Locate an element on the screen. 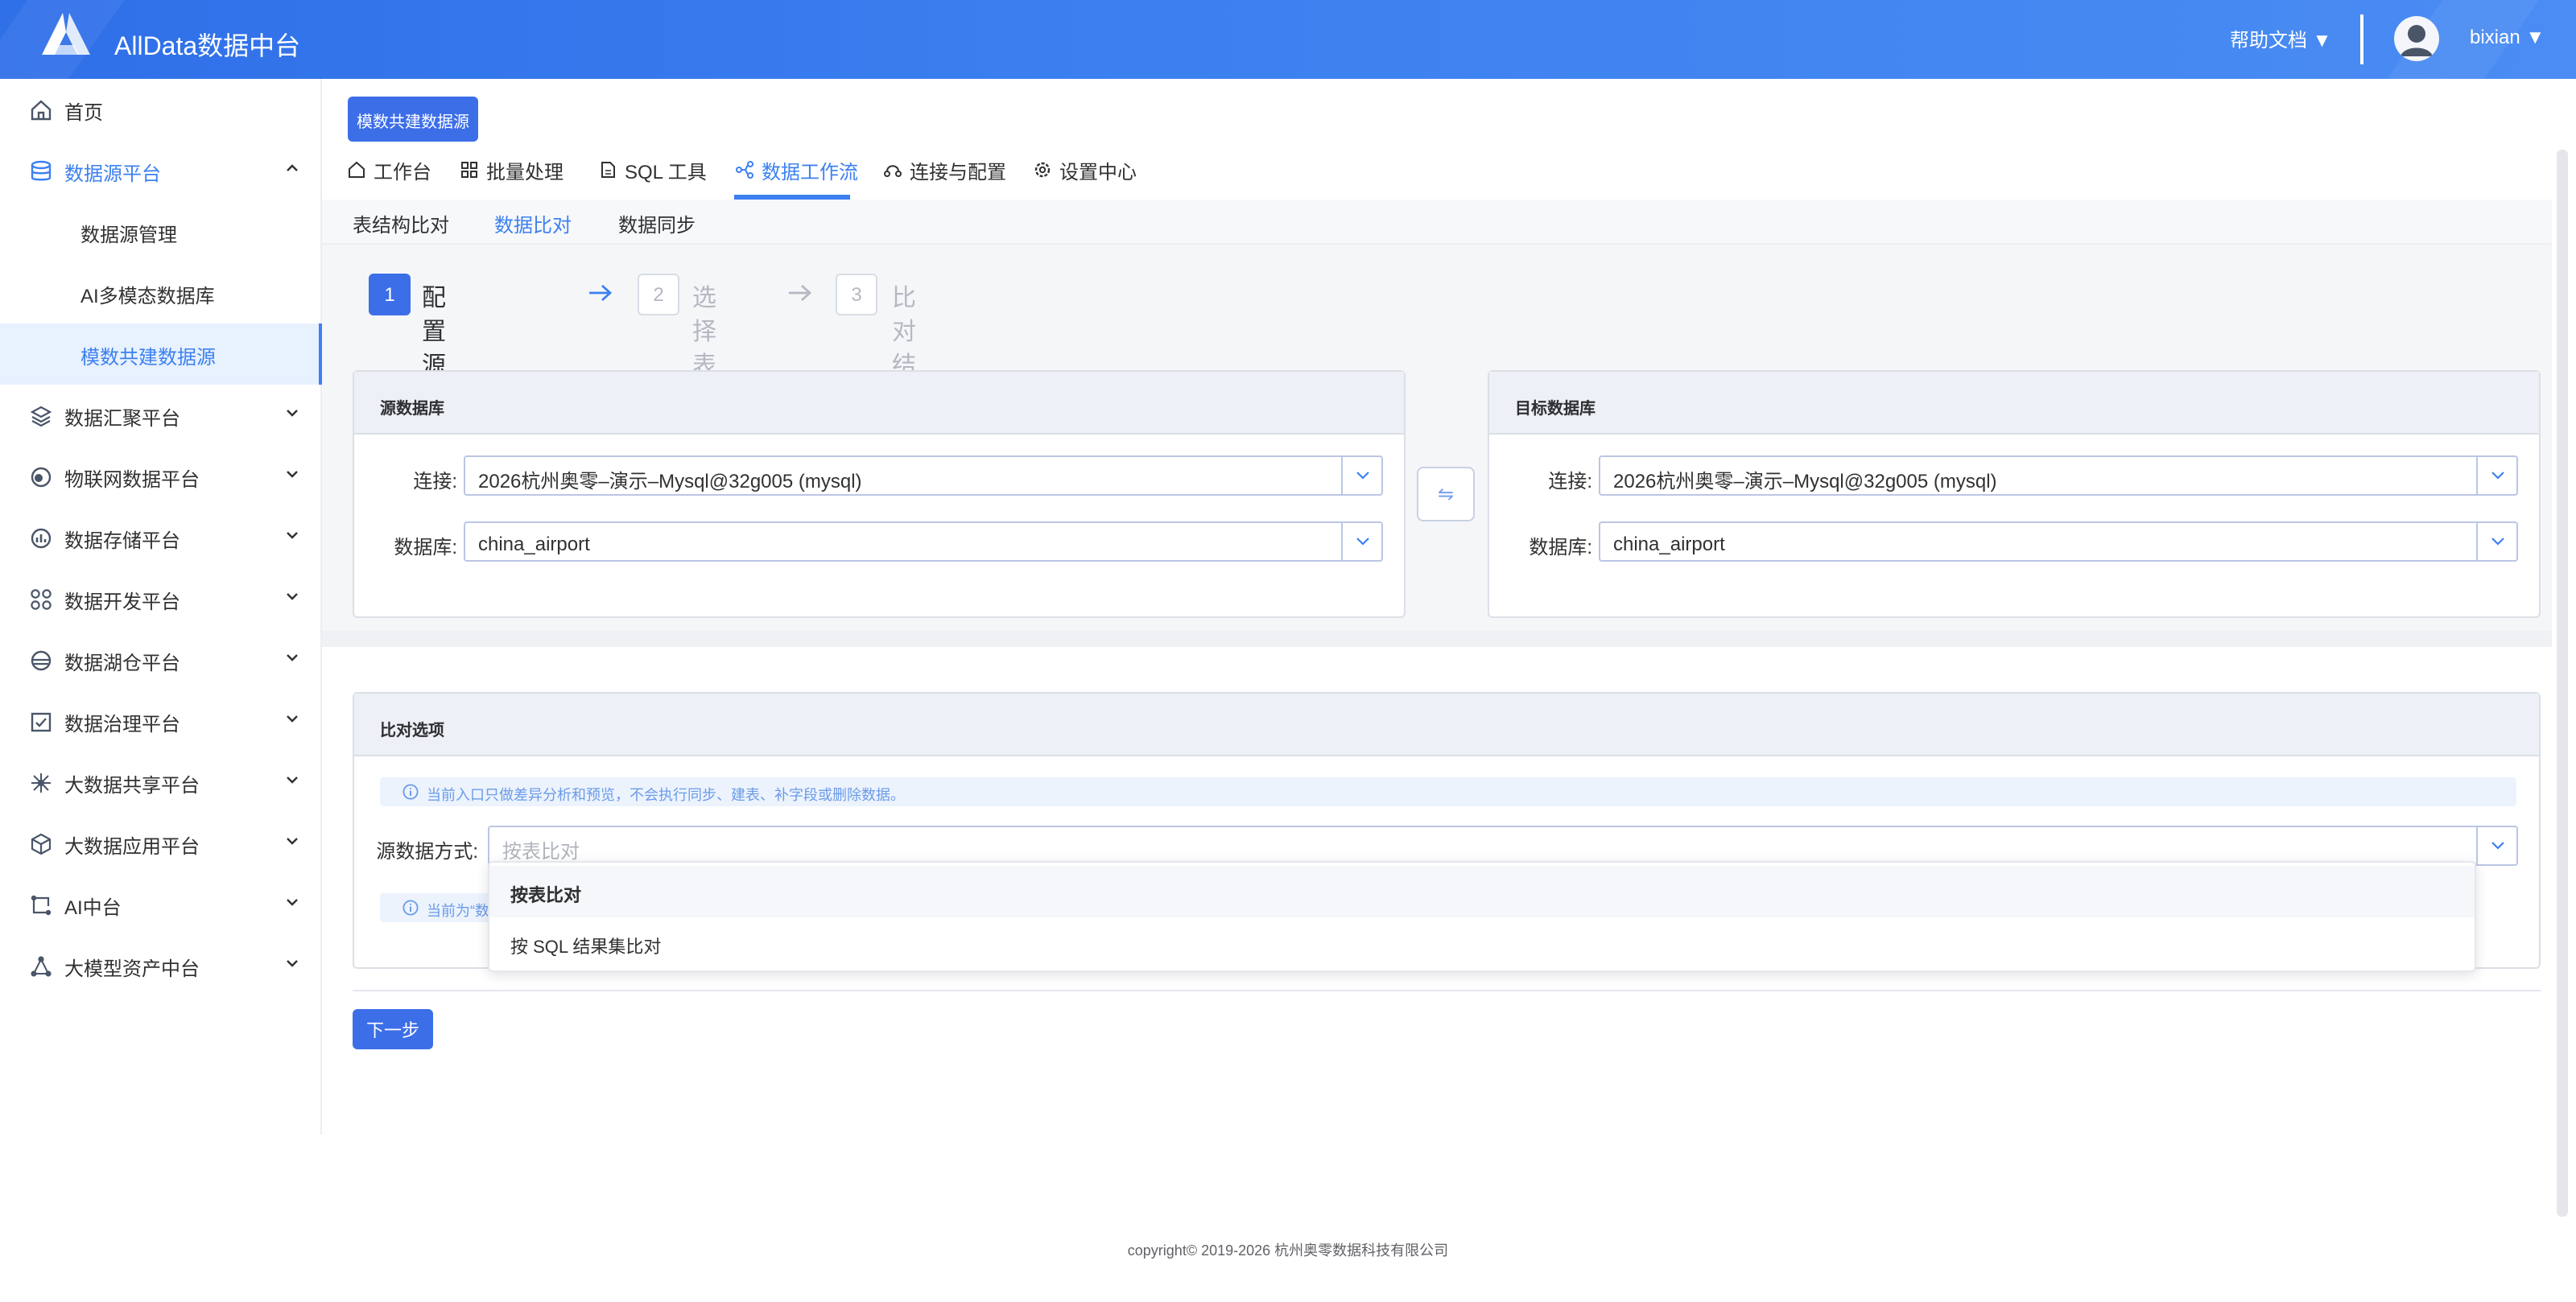 The image size is (2576, 1302). sidebar-item-label: AI中台 is located at coordinates (93, 907).